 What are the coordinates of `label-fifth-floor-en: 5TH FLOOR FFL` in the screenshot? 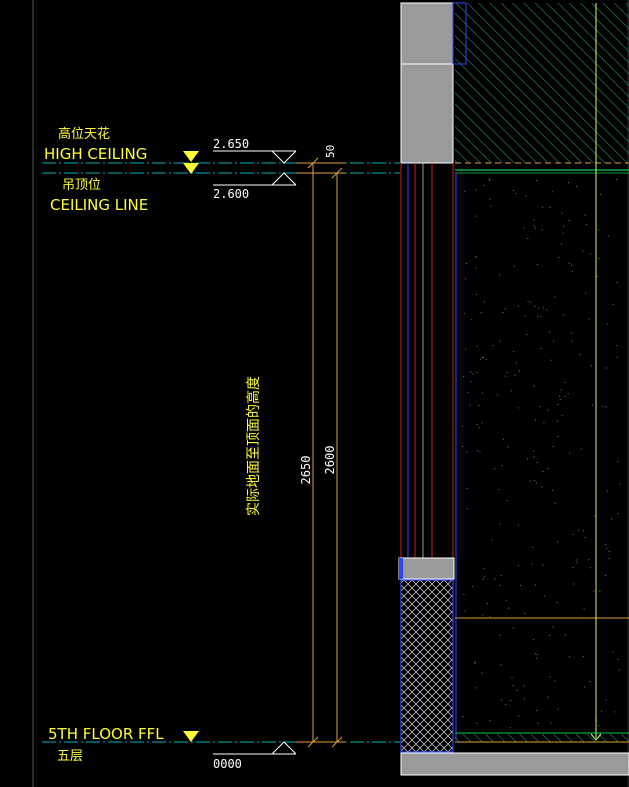 It's located at (106, 734).